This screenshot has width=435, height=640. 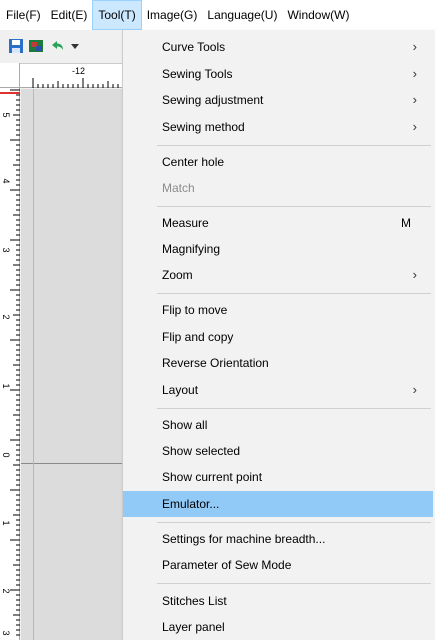 I want to click on menu-item-layer-panel: Layer panel, so click(x=278, y=627).